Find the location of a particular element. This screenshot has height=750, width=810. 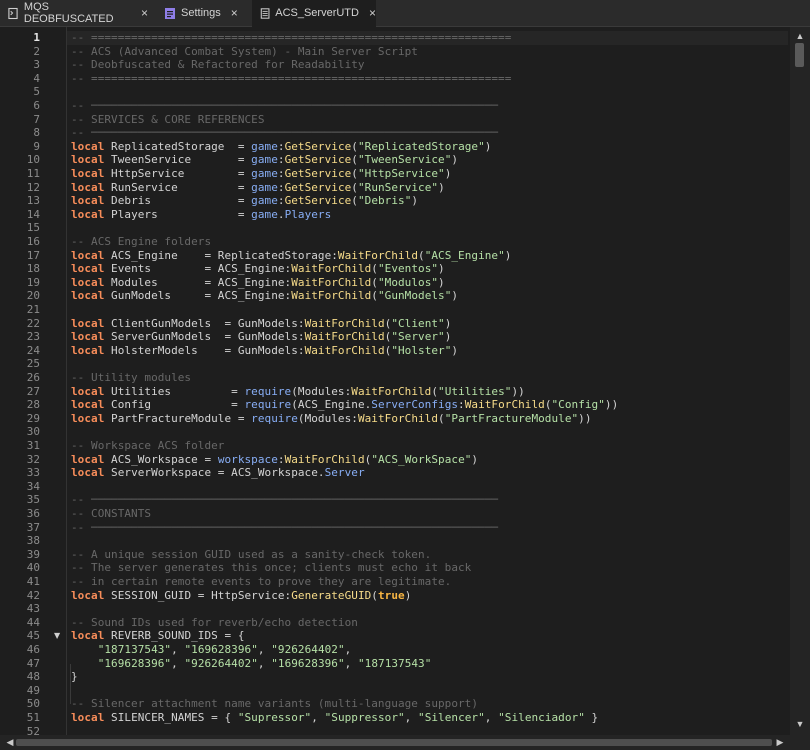

code-token: "Config" is located at coordinates (578, 405).